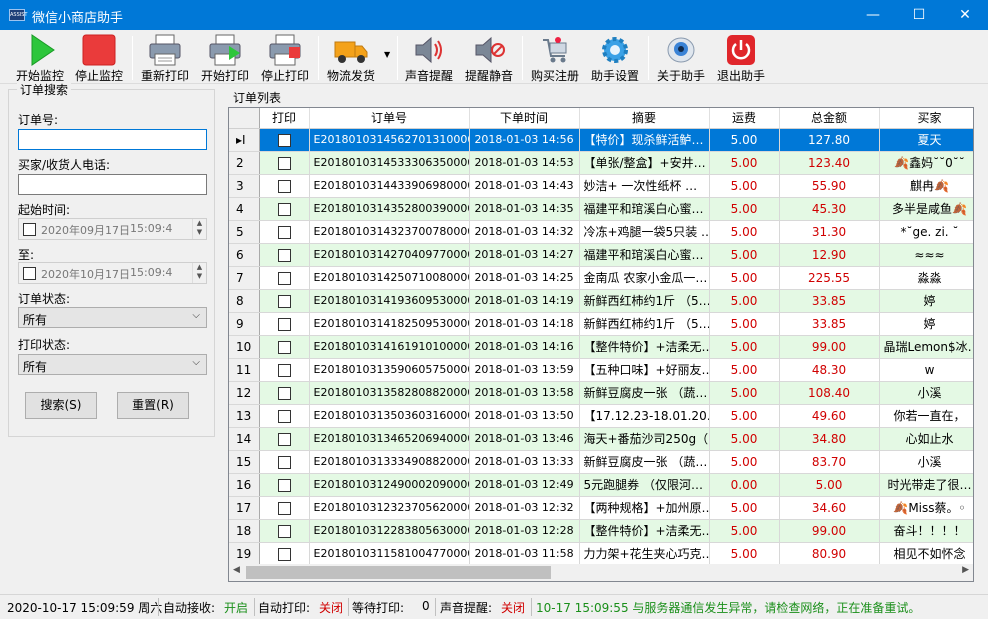 The width and height of the screenshot is (988, 619). I want to click on row-number: 9, so click(244, 324).